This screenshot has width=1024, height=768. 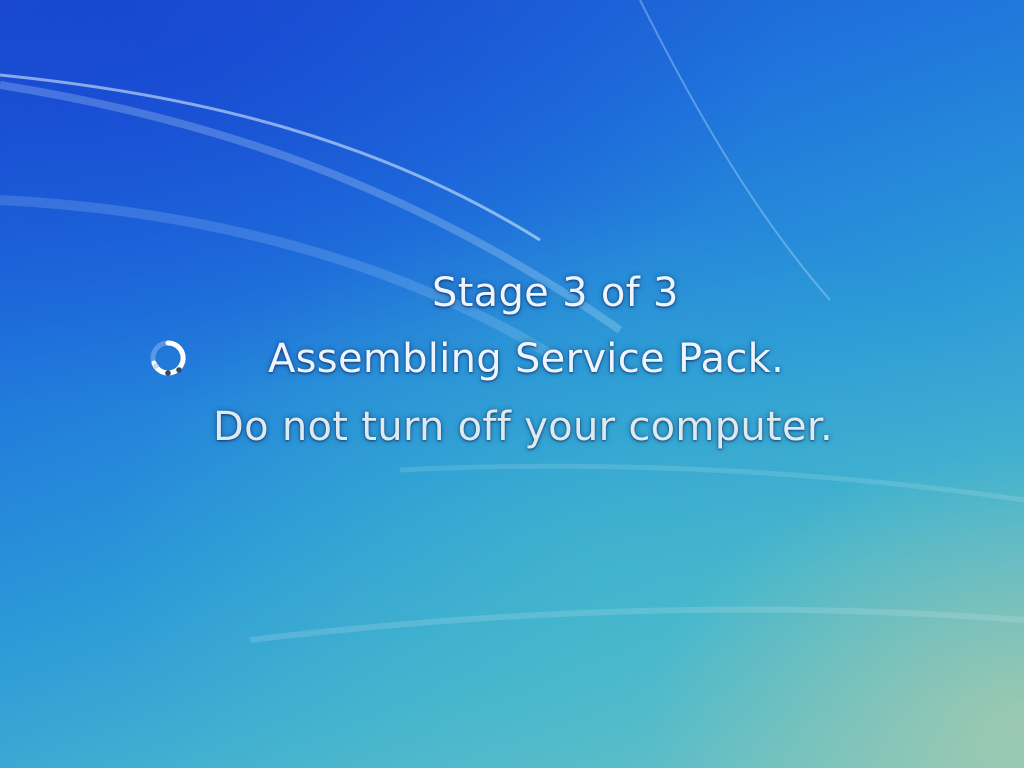 What do you see at coordinates (526, 359) in the screenshot?
I see `status-text: Assembling Service Pack.` at bounding box center [526, 359].